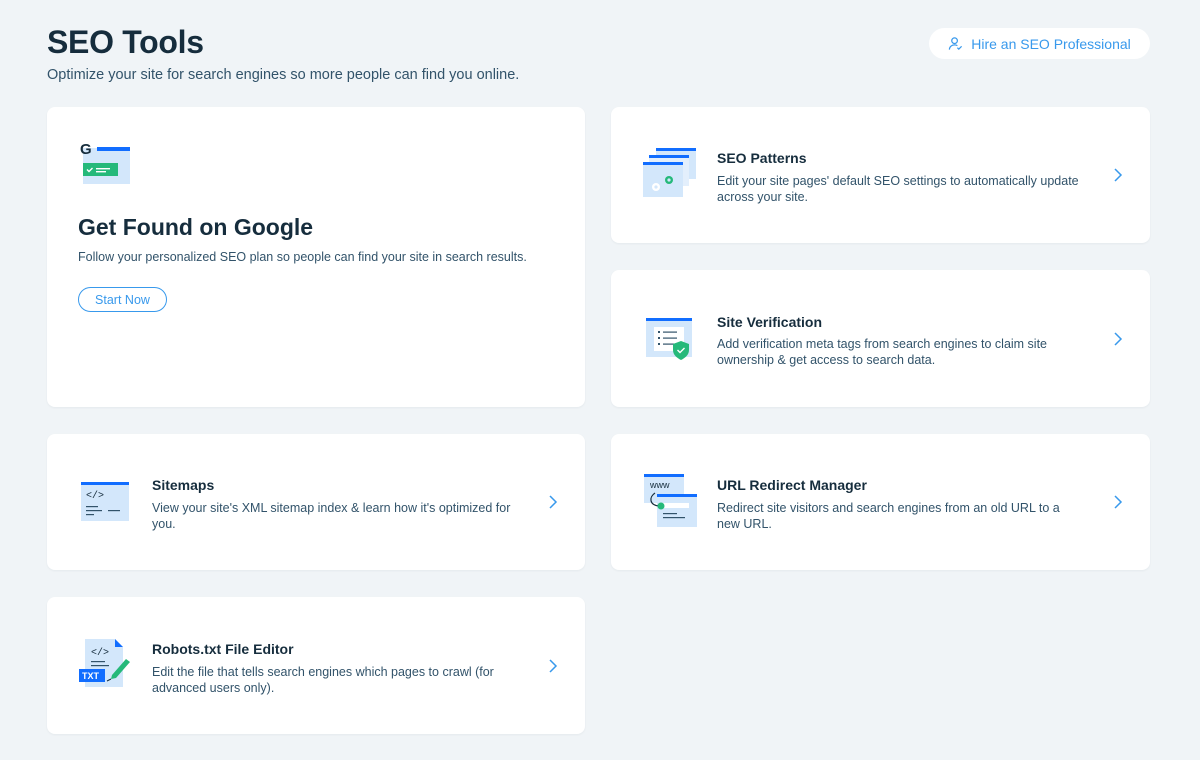 The image size is (1200, 760). Describe the element at coordinates (763, 197) in the screenshot. I see `tool-description-line: across your site.` at that location.